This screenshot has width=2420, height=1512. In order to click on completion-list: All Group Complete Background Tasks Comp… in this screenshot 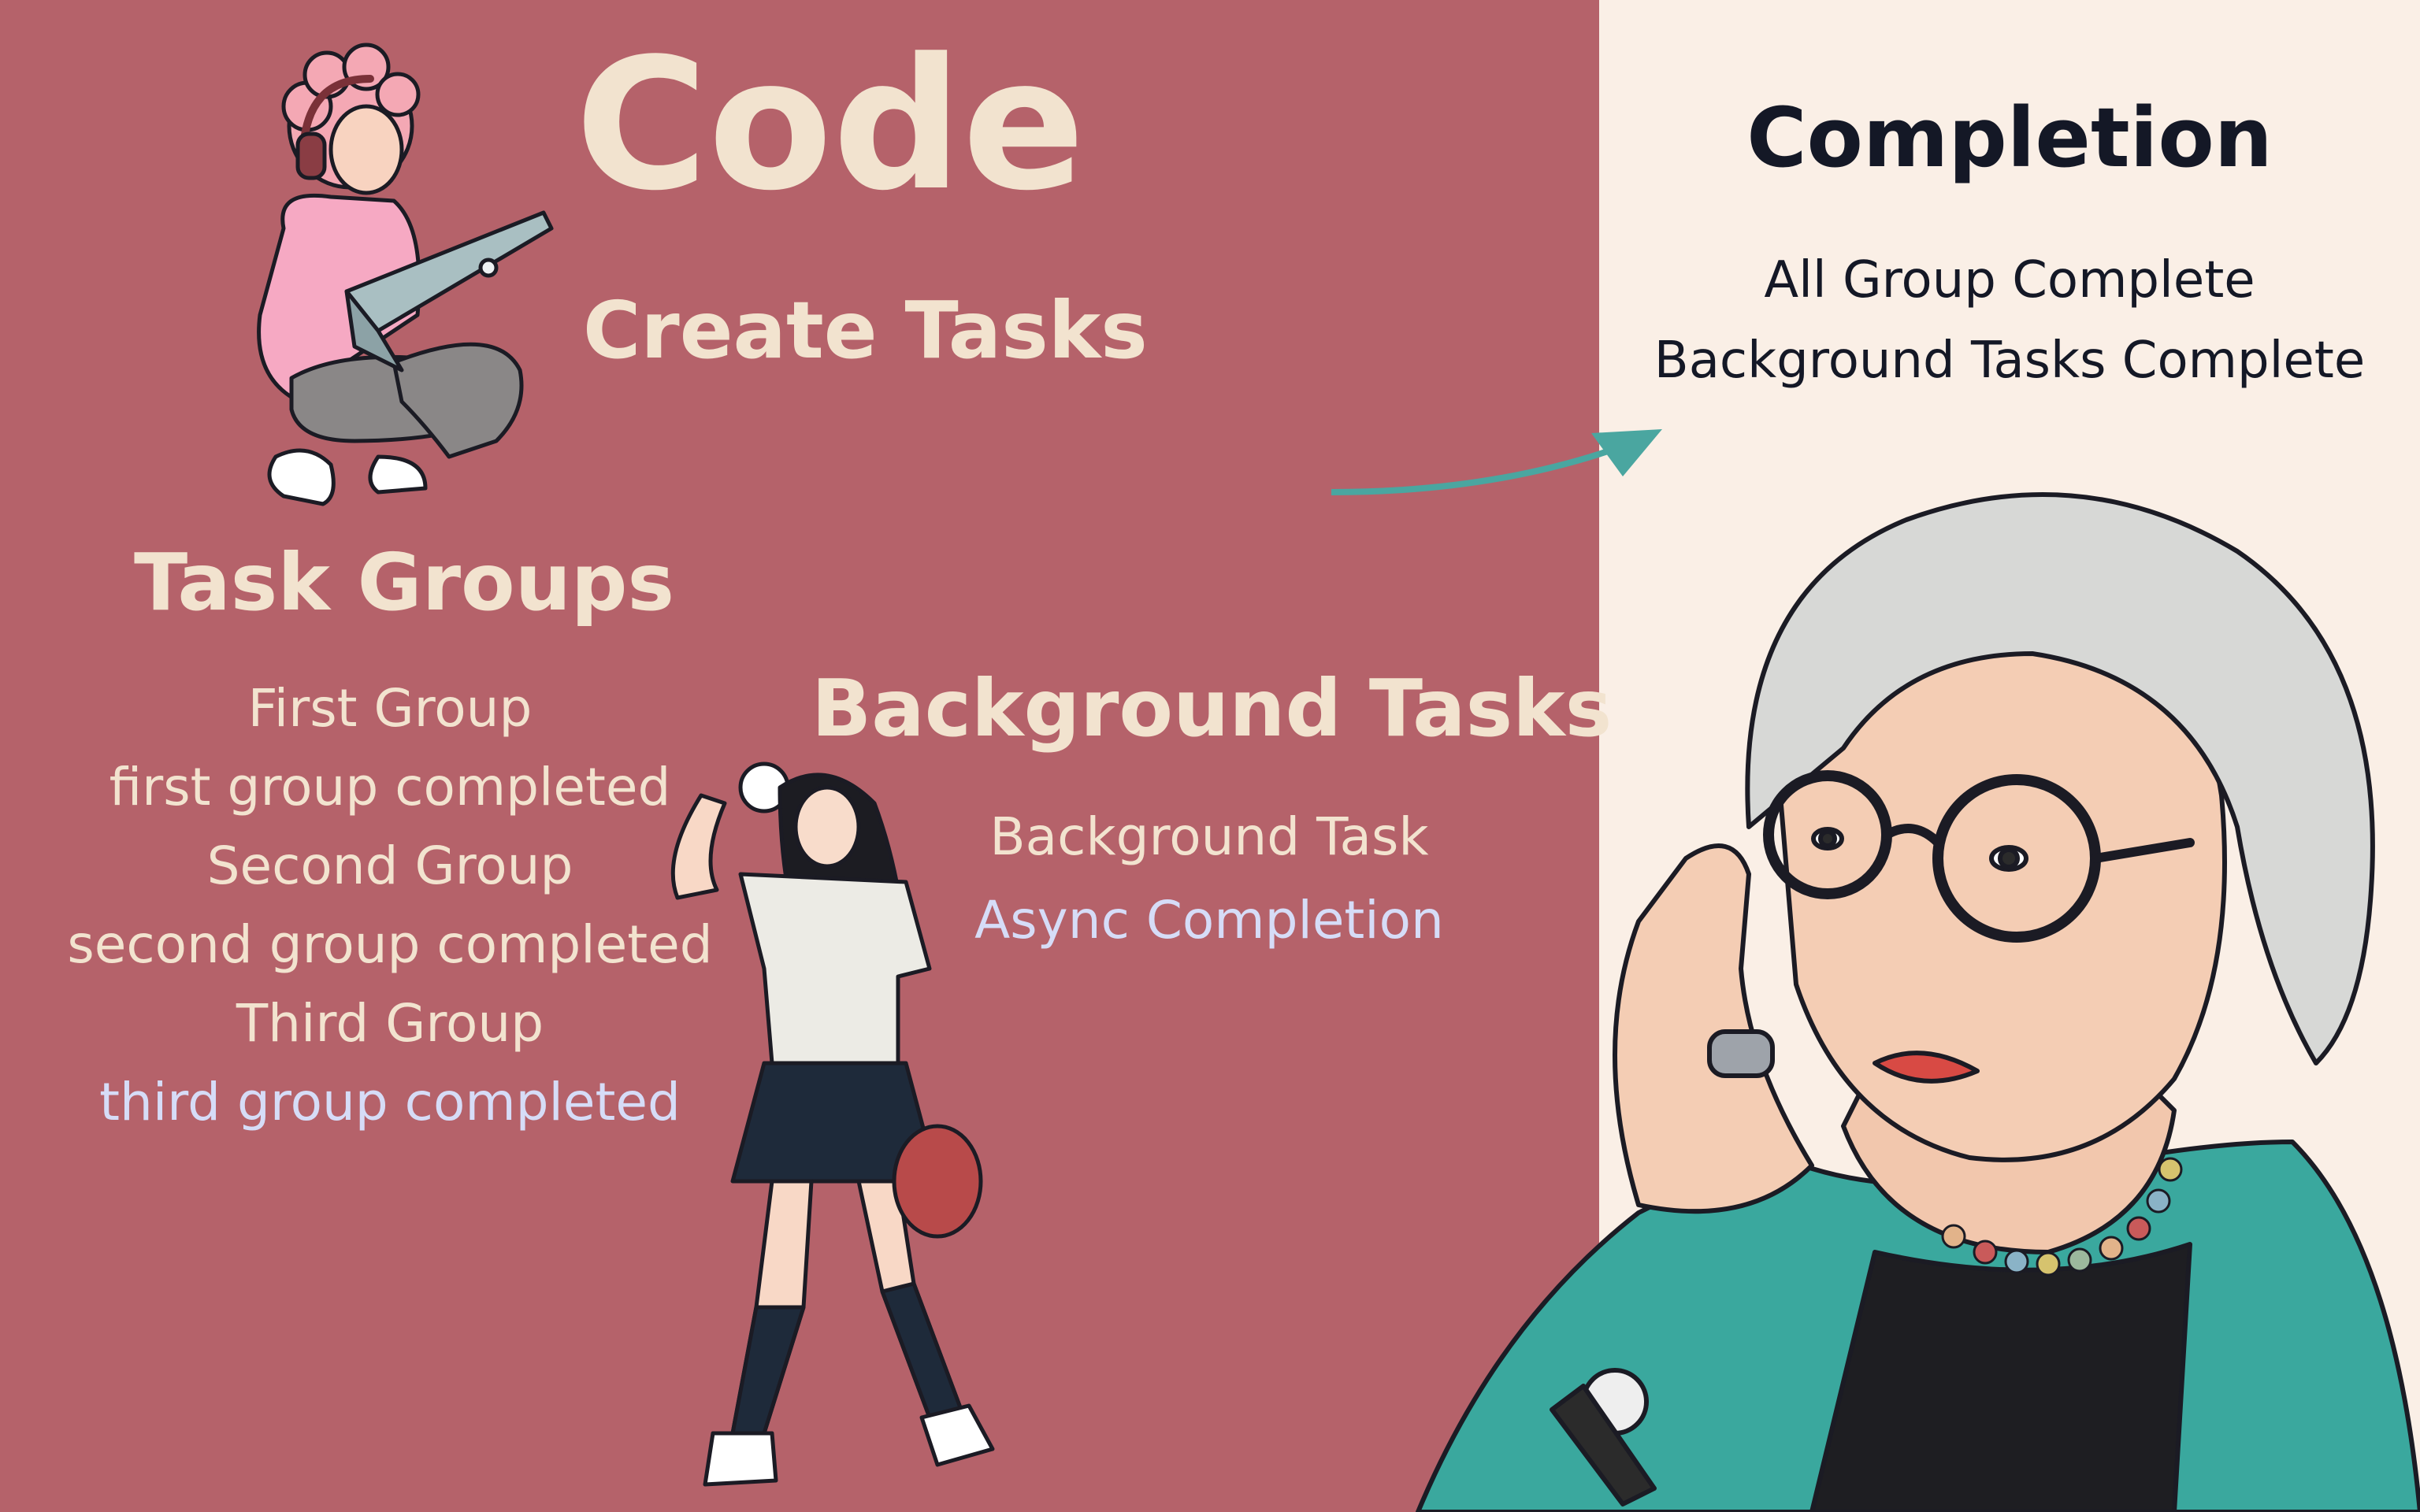, I will do `click(2009, 320)`.